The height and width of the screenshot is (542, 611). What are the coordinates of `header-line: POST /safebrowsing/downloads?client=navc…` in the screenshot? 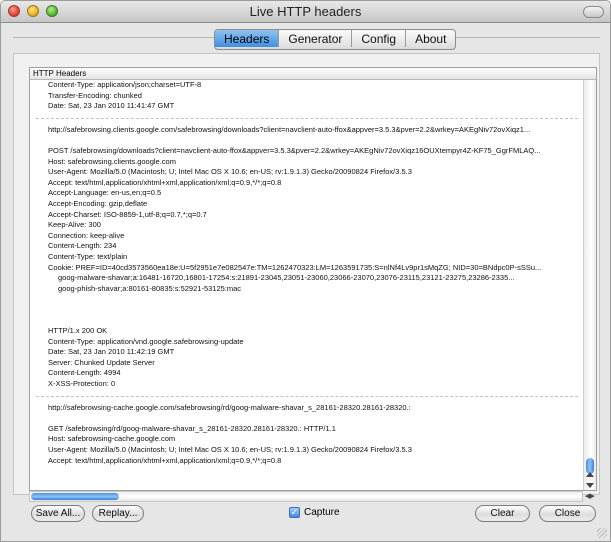 It's located at (306, 151).